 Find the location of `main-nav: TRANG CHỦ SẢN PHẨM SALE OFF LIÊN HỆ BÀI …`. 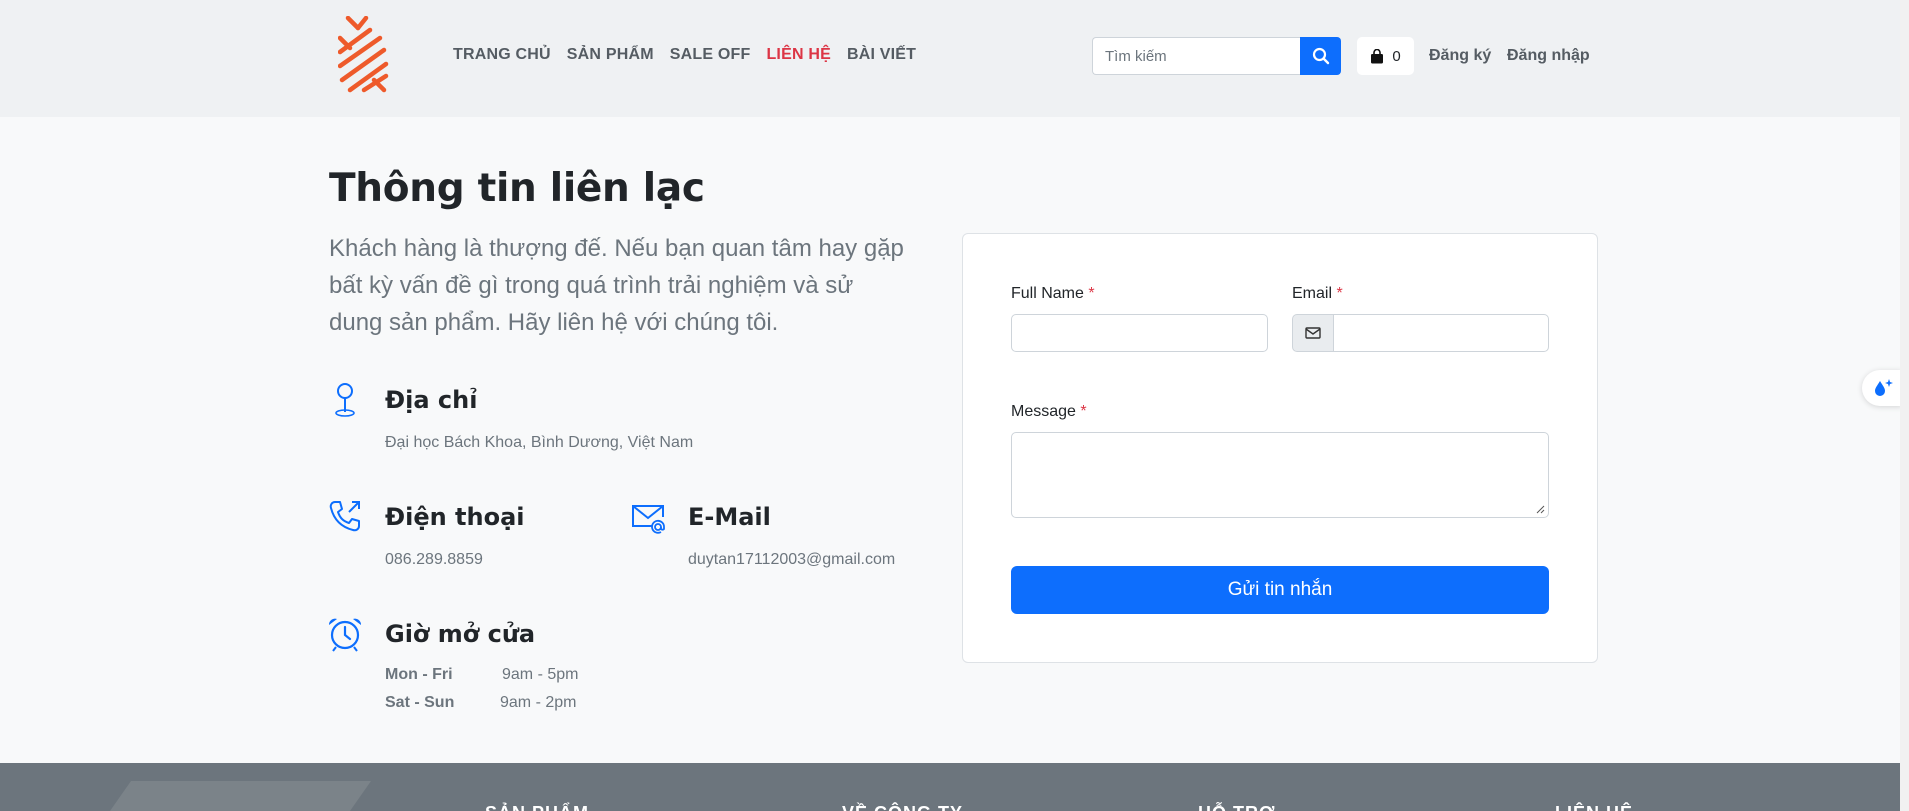

main-nav: TRANG CHỦ SẢN PHẨM SALE OFF LIÊN HỆ BÀI … is located at coordinates (684, 55).